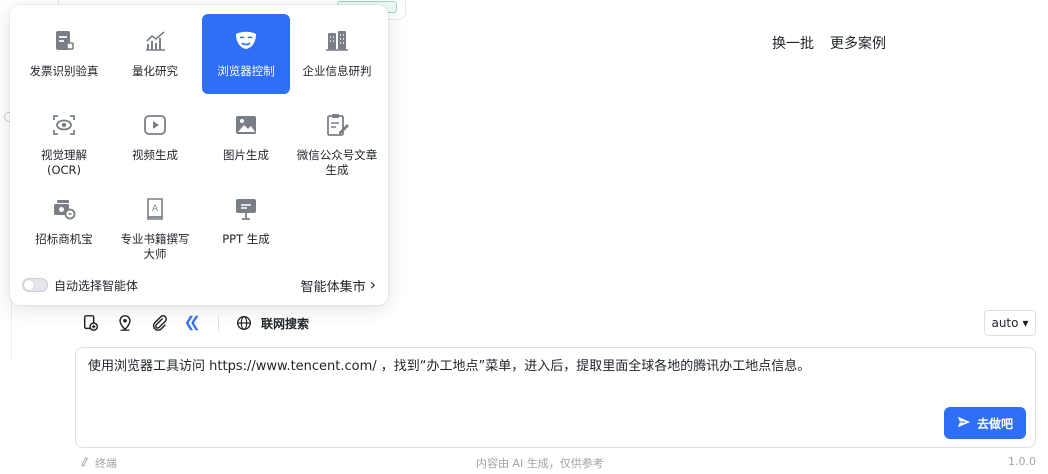 Image resolution: width=1048 pixels, height=474 pixels. What do you see at coordinates (1005, 323) in the screenshot?
I see `model-select-value: auto` at bounding box center [1005, 323].